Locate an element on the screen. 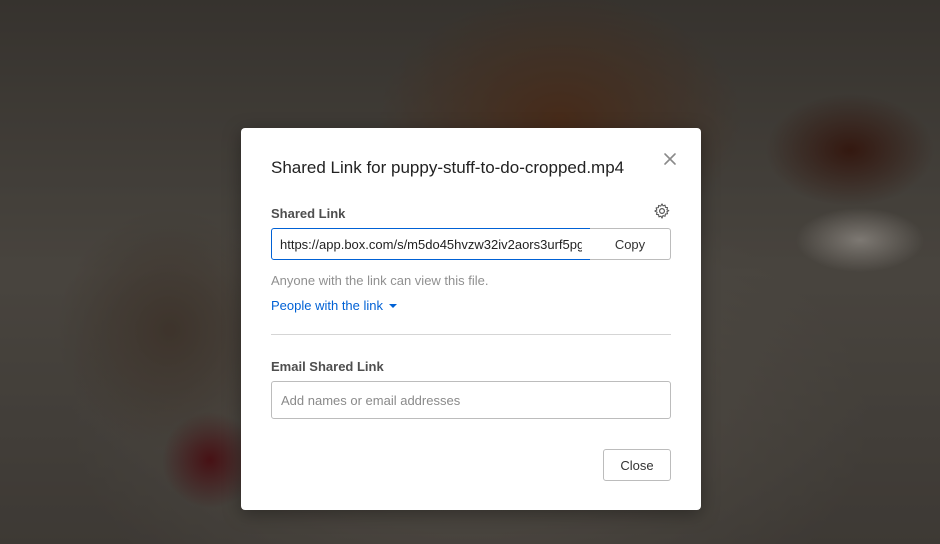 Image resolution: width=940 pixels, height=544 pixels. shared-link-label: Shared Link is located at coordinates (308, 213).